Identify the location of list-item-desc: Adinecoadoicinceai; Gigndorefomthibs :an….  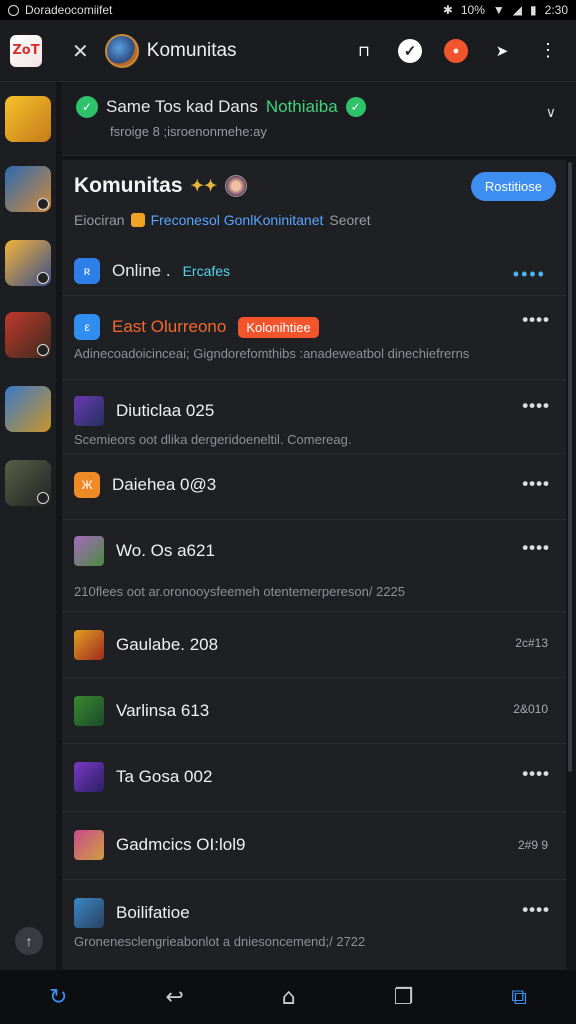
(272, 353).